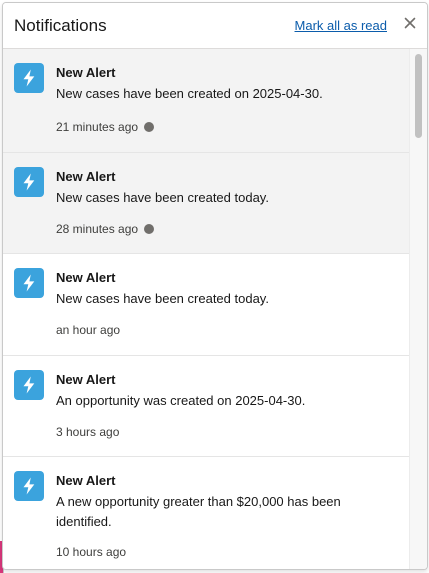 This screenshot has height=573, width=429. I want to click on notification-time: 28 minutes ago, so click(105, 229).